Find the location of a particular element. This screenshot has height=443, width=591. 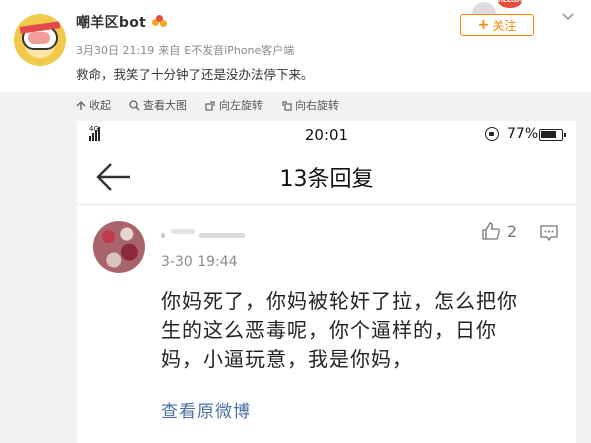

follow-label: 关注 is located at coordinates (504, 25).